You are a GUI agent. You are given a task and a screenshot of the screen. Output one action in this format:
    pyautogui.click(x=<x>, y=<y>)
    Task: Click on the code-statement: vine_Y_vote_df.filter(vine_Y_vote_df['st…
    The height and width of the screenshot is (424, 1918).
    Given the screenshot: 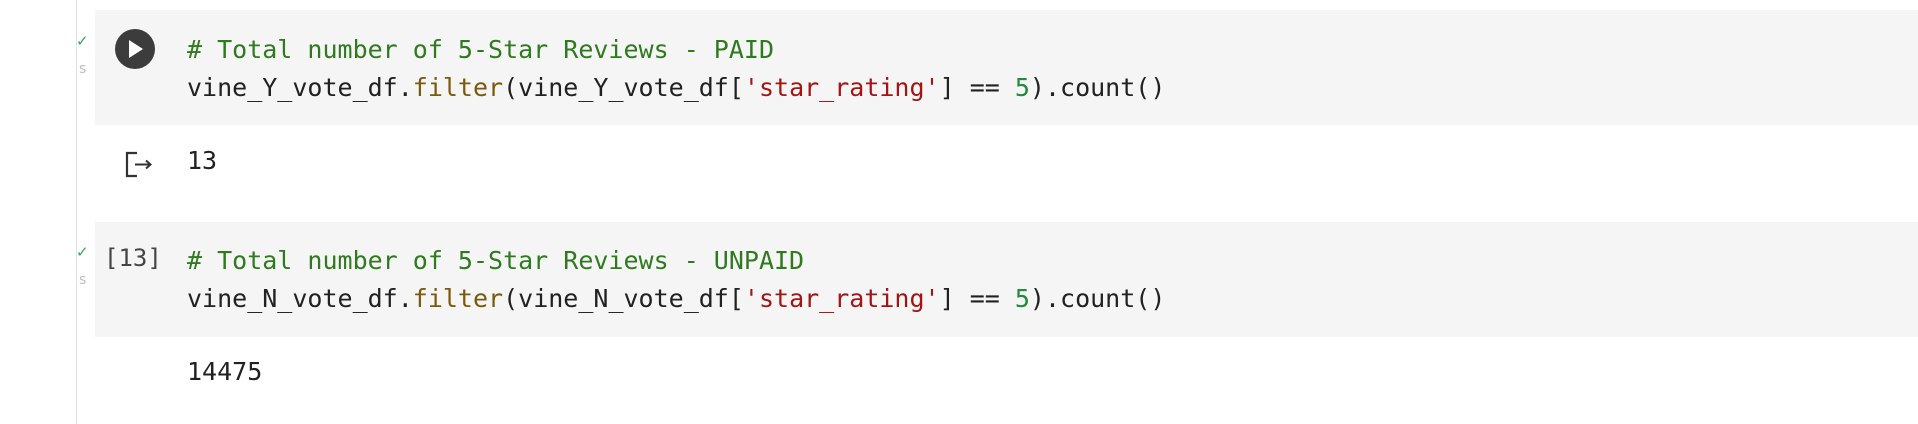 What is the action you would take?
    pyautogui.click(x=676, y=87)
    